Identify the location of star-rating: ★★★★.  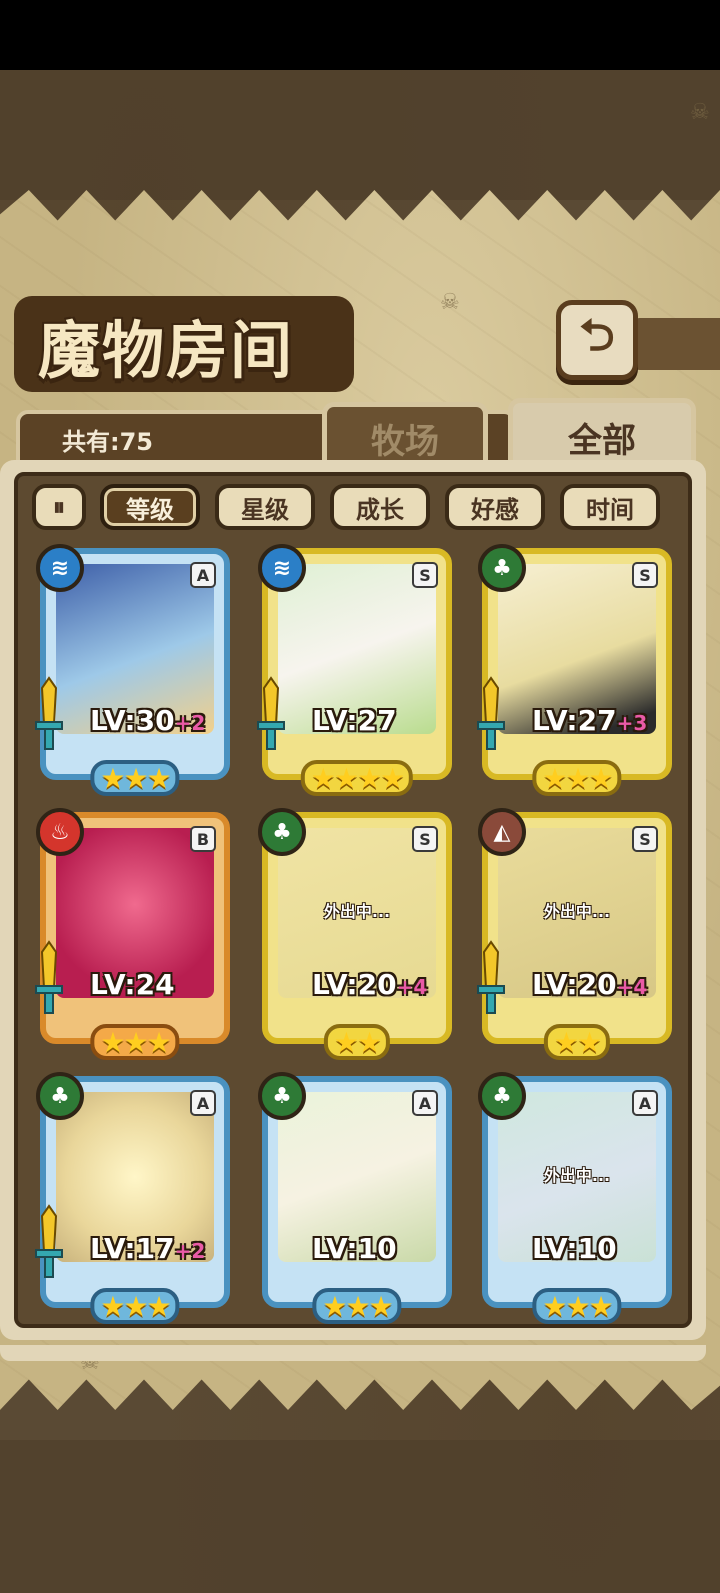
(357, 778).